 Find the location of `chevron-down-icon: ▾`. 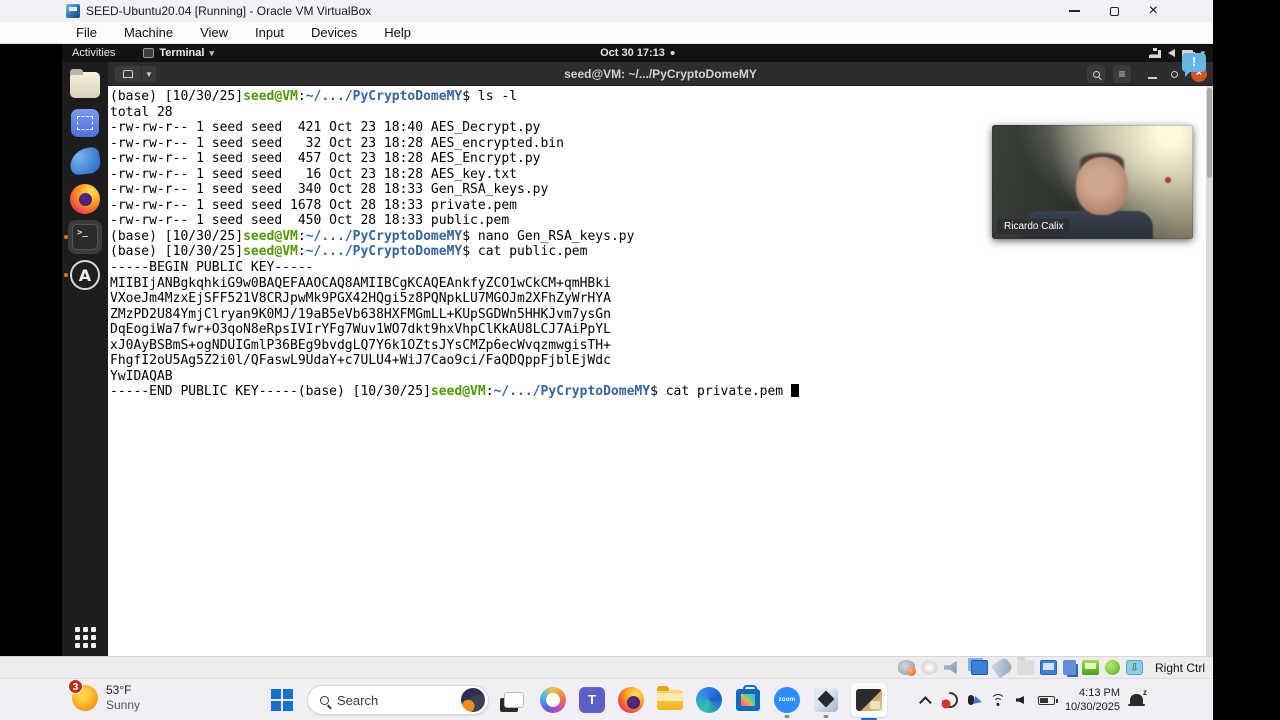

chevron-down-icon: ▾ is located at coordinates (211, 52).